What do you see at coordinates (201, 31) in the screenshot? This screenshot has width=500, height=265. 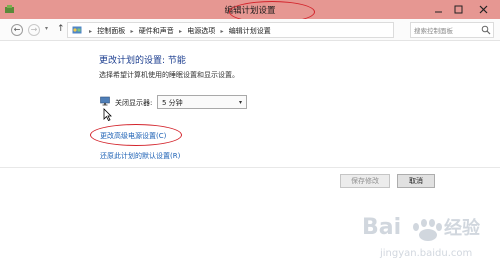 I see `breadcrumb-item: 电源选项` at bounding box center [201, 31].